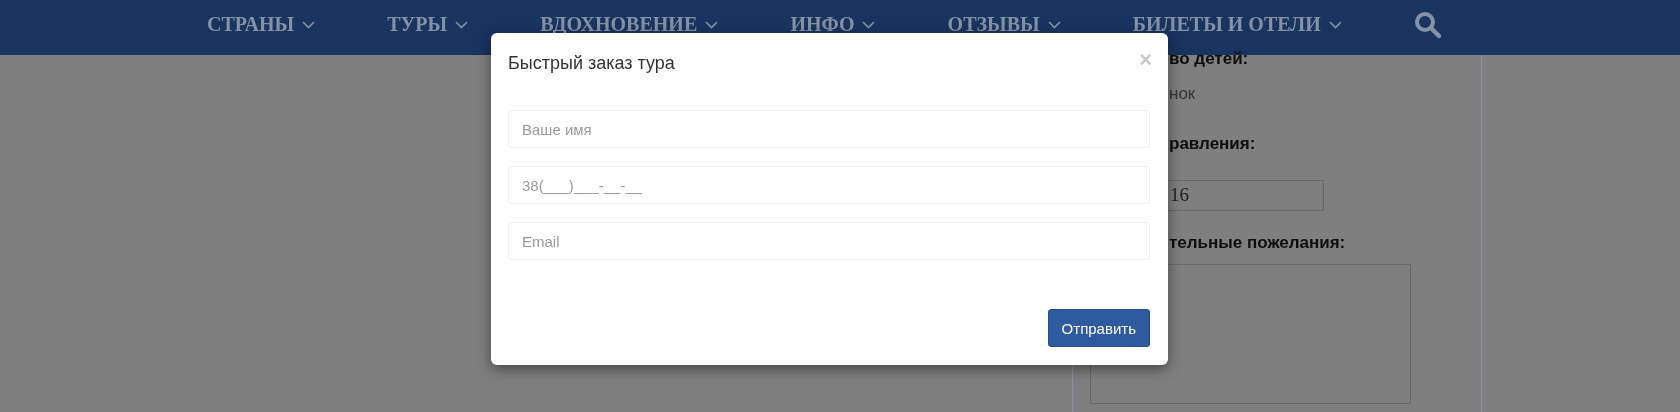  What do you see at coordinates (1427, 24) in the screenshot?
I see `search-icon` at bounding box center [1427, 24].